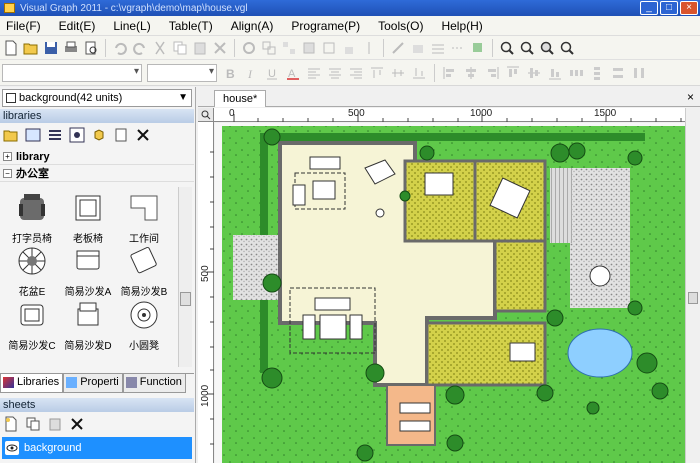 Image resolution: width=700 pixels, height=463 pixels. Describe the element at coordinates (77, 424) in the screenshot. I see `delete-sheet-icon` at that location.